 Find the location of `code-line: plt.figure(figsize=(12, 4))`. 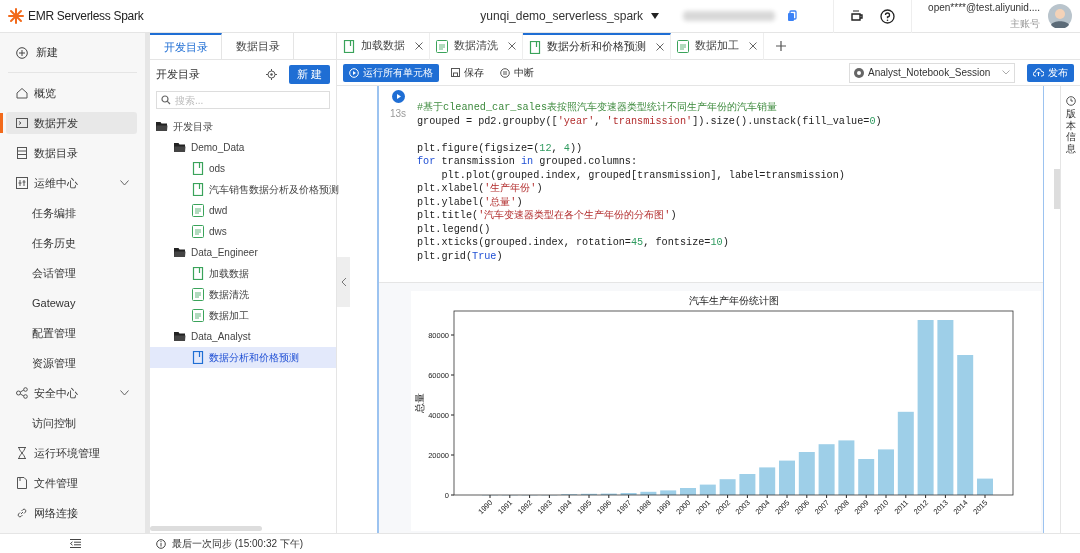

code-line: plt.figure(figsize=(12, 4)) is located at coordinates (500, 148).